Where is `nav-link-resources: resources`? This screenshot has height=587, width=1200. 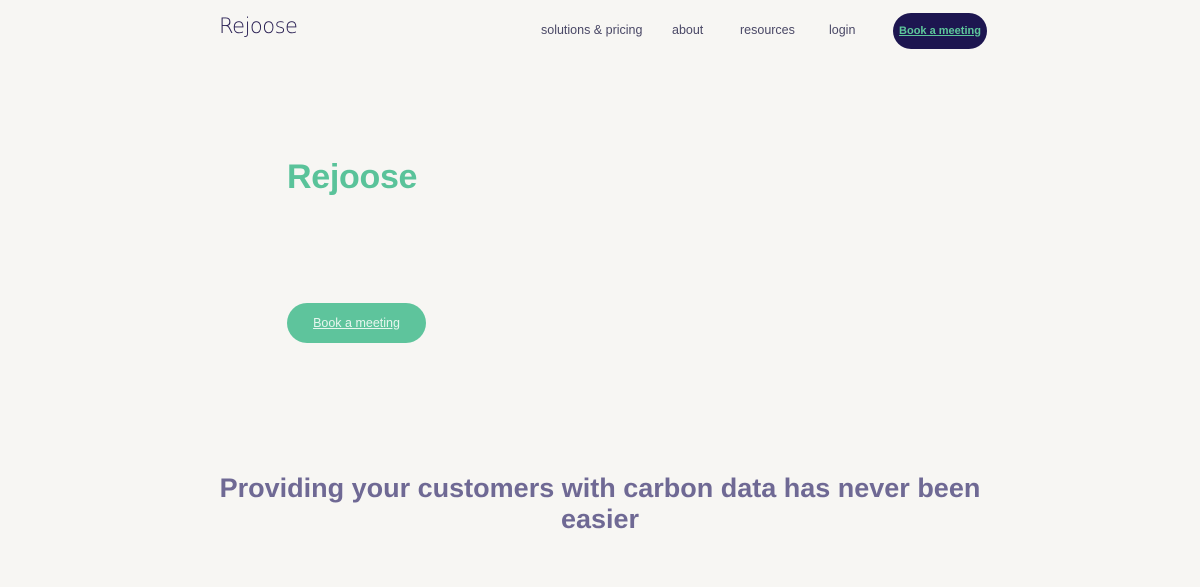 nav-link-resources: resources is located at coordinates (767, 30).